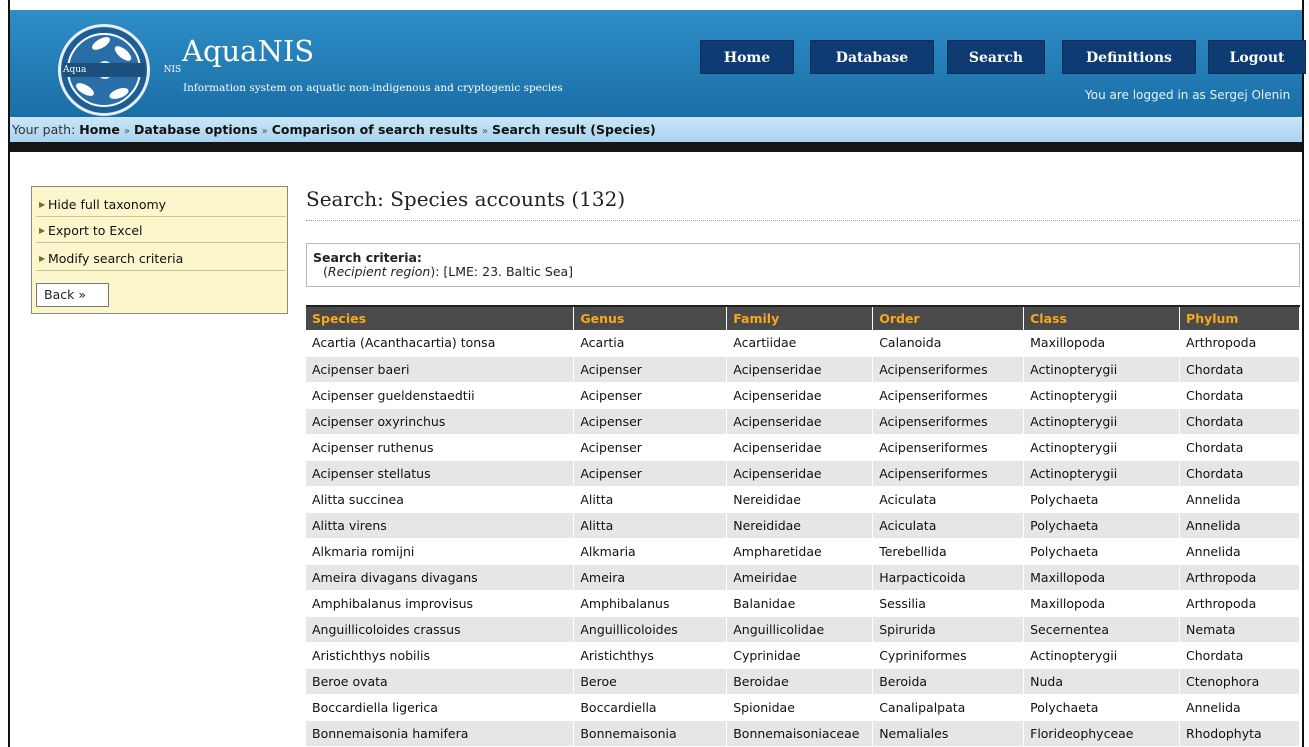 This screenshot has height=747, width=1309. I want to click on genus-cell: Anguillicoloides, so click(650, 629).